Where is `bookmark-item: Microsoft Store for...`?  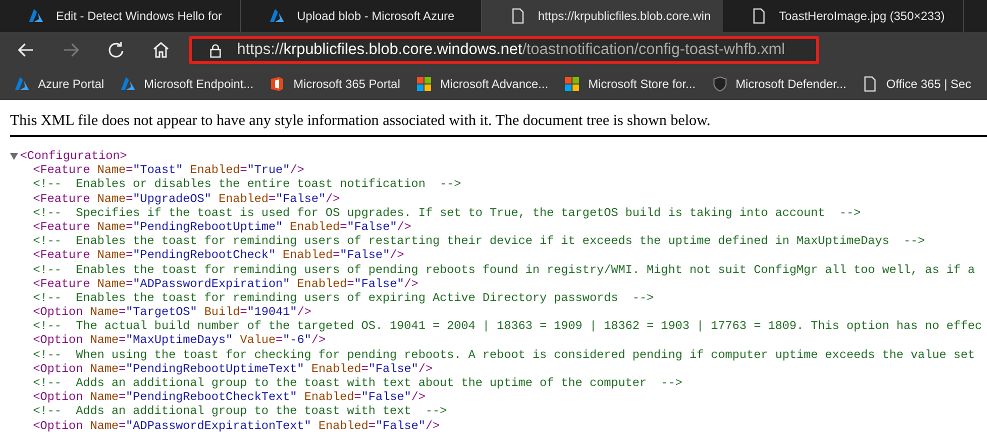
bookmark-item: Microsoft Store for... is located at coordinates (630, 84).